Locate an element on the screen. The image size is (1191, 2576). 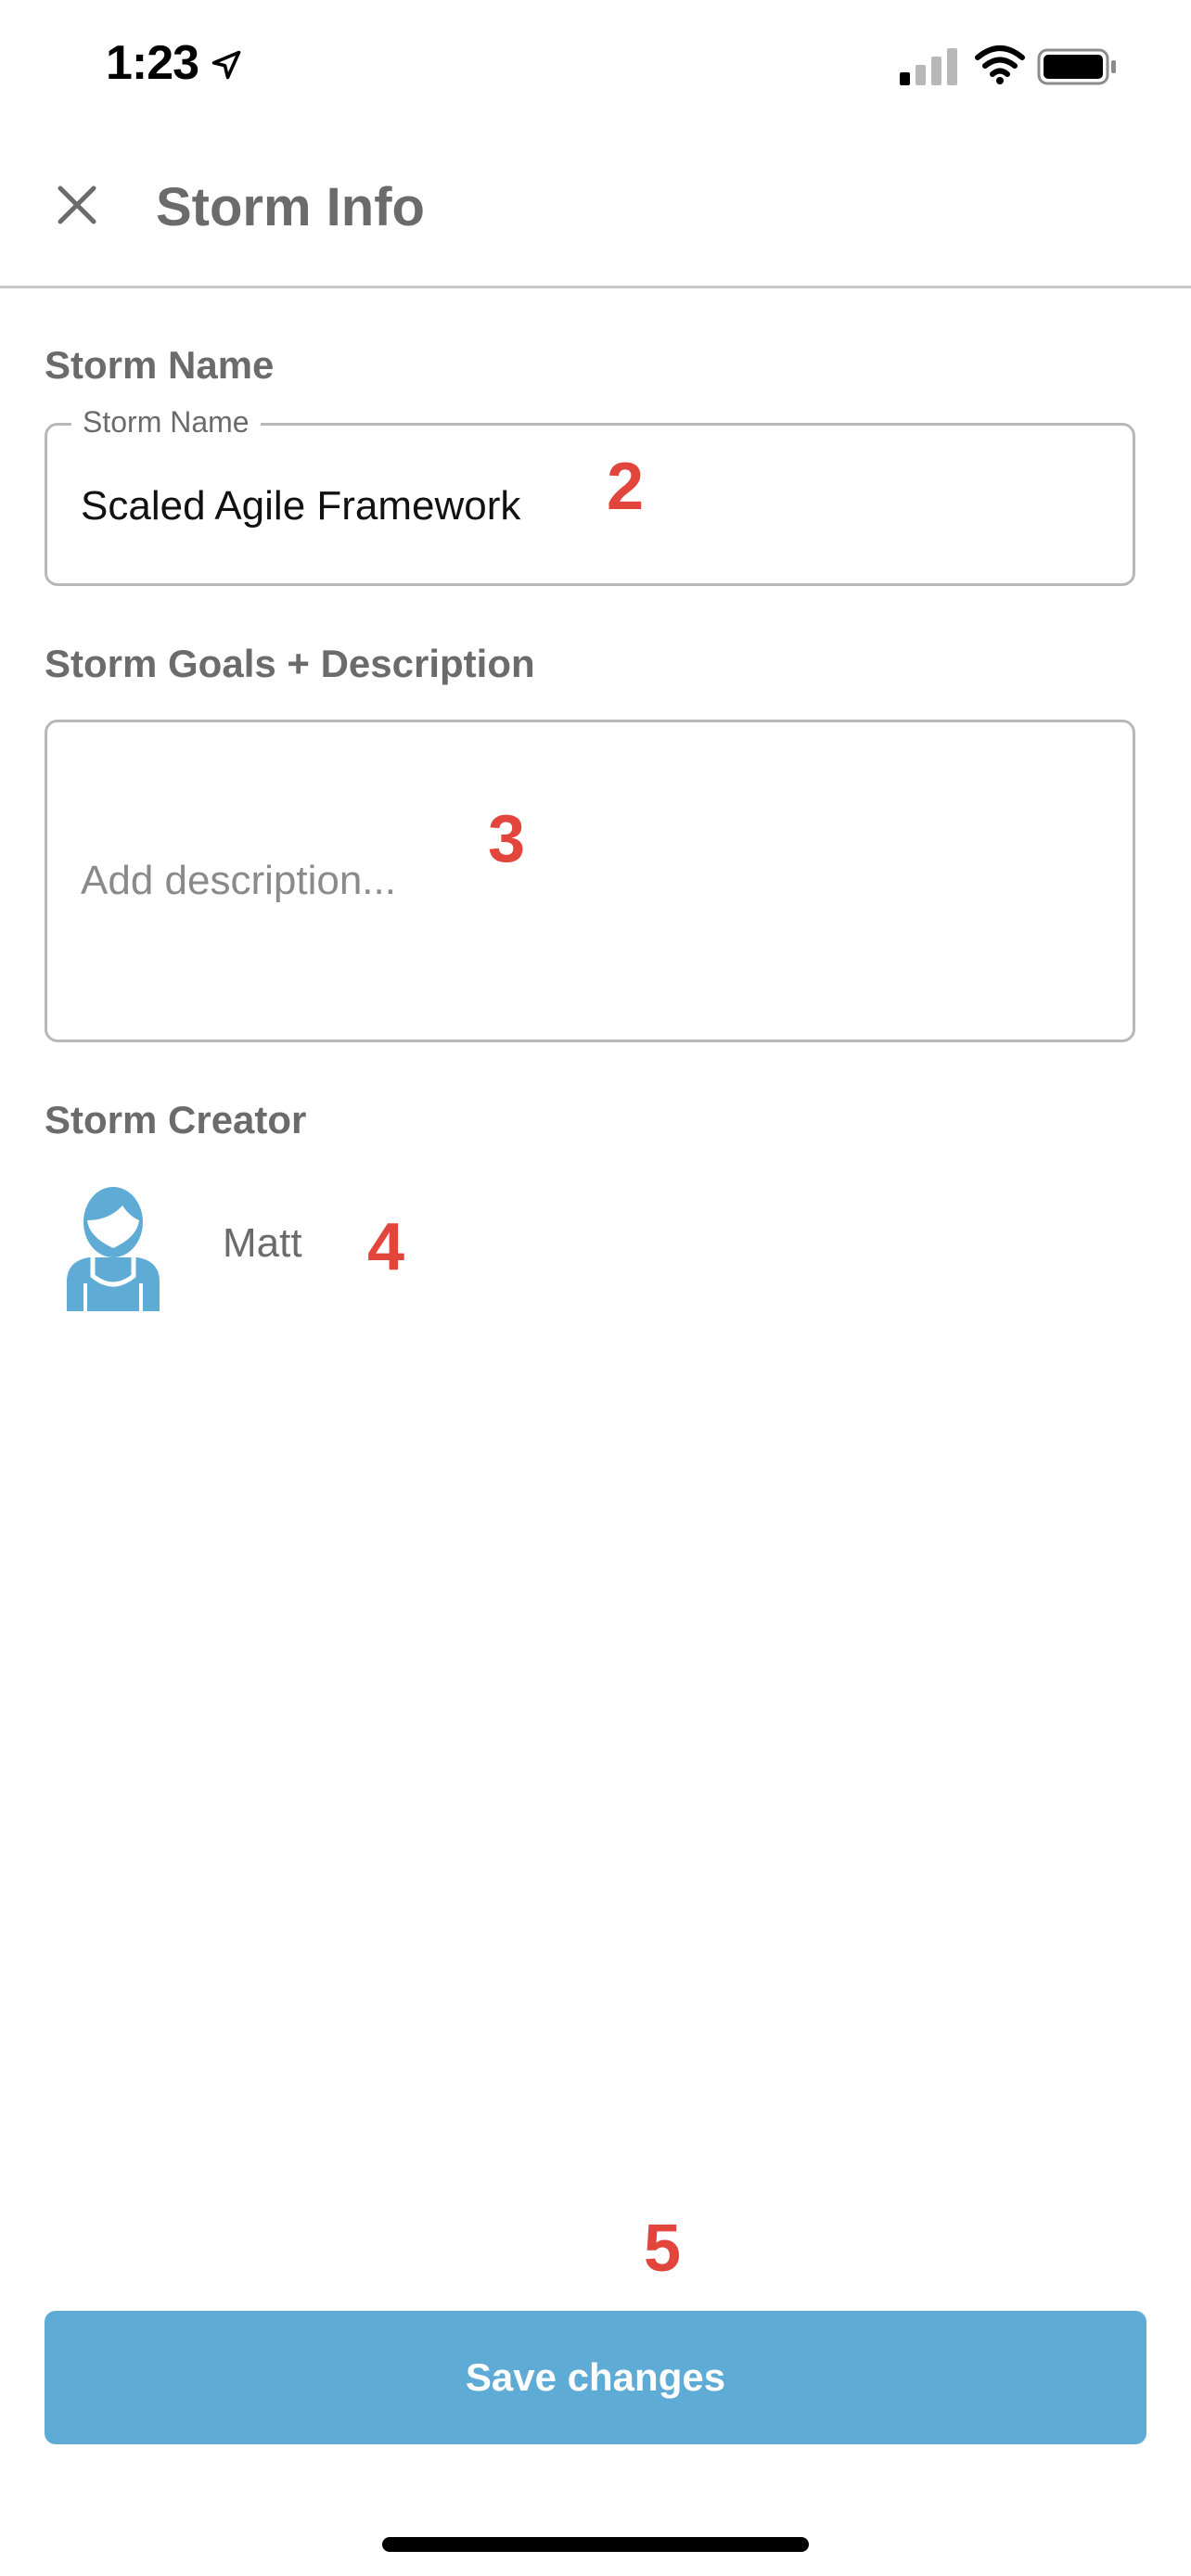
battery-icon is located at coordinates (1076, 66).